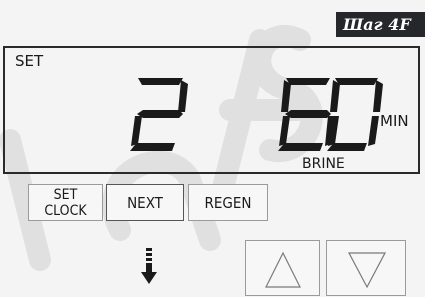  I want to click on next-button: NEXT, so click(145, 202).